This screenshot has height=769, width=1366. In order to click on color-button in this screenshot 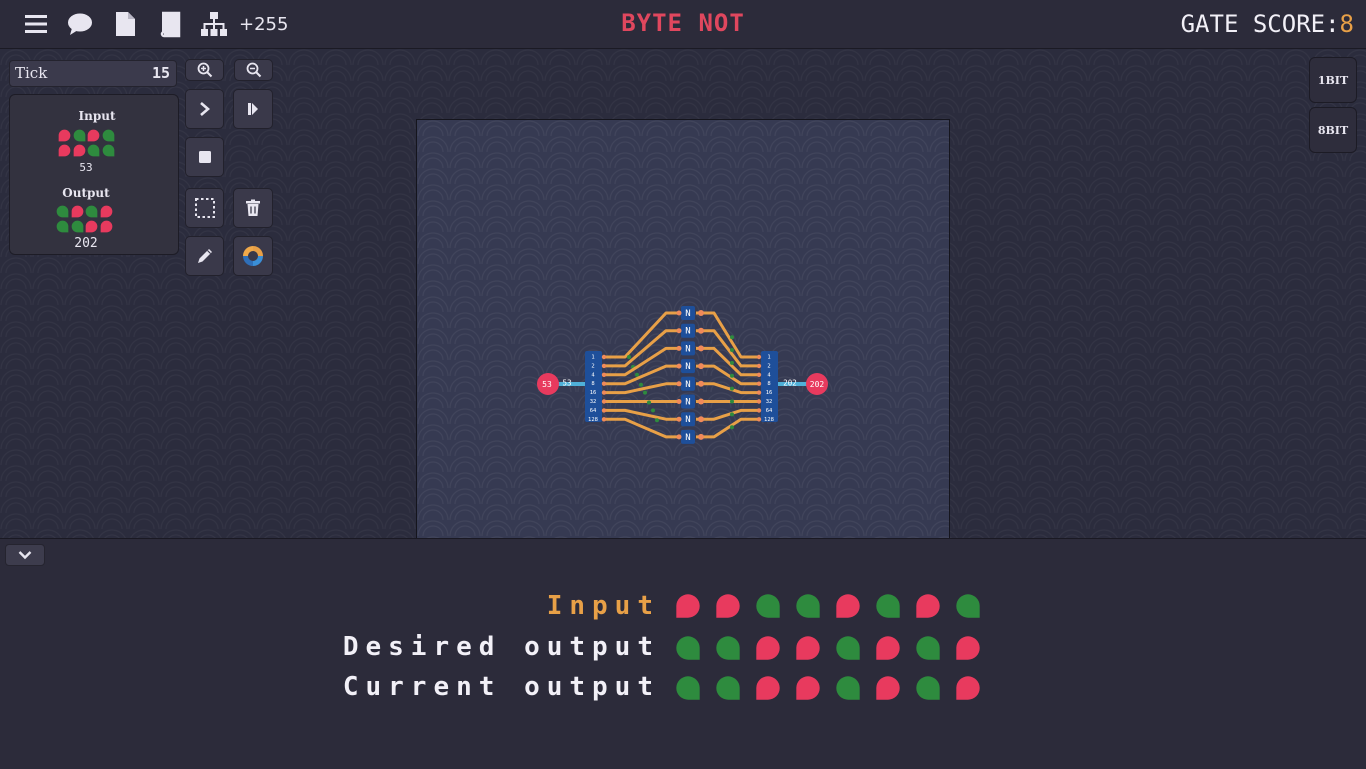, I will do `click(253, 256)`.